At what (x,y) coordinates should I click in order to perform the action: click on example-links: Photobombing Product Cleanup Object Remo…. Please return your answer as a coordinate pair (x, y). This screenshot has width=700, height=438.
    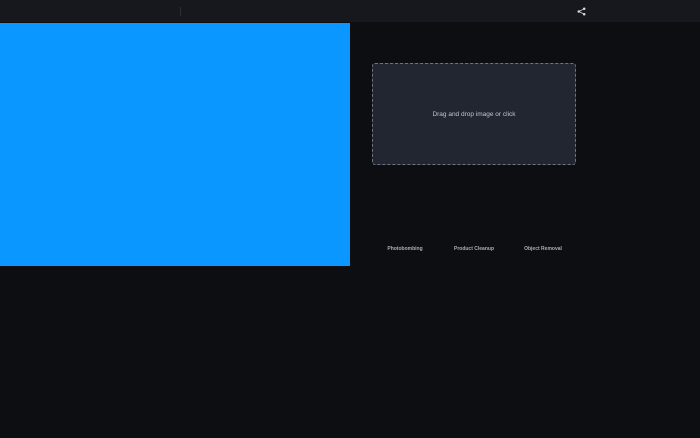
    Looking at the image, I should click on (474, 251).